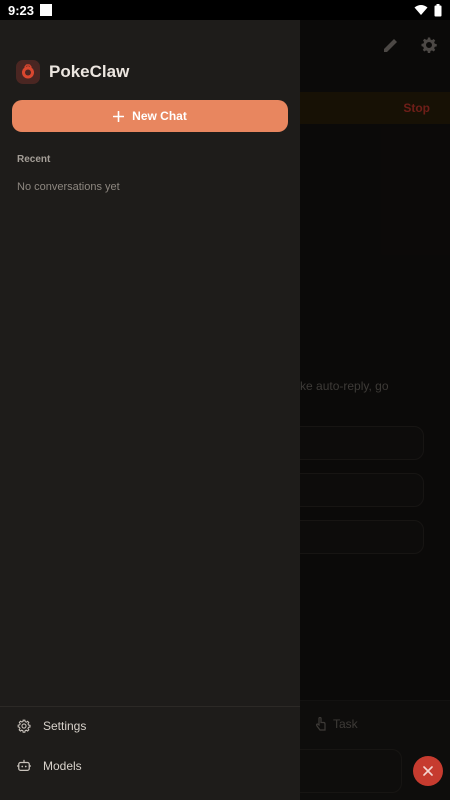 This screenshot has width=450, height=800. What do you see at coordinates (68, 187) in the screenshot?
I see `empty-conversations-text: No conversations yet` at bounding box center [68, 187].